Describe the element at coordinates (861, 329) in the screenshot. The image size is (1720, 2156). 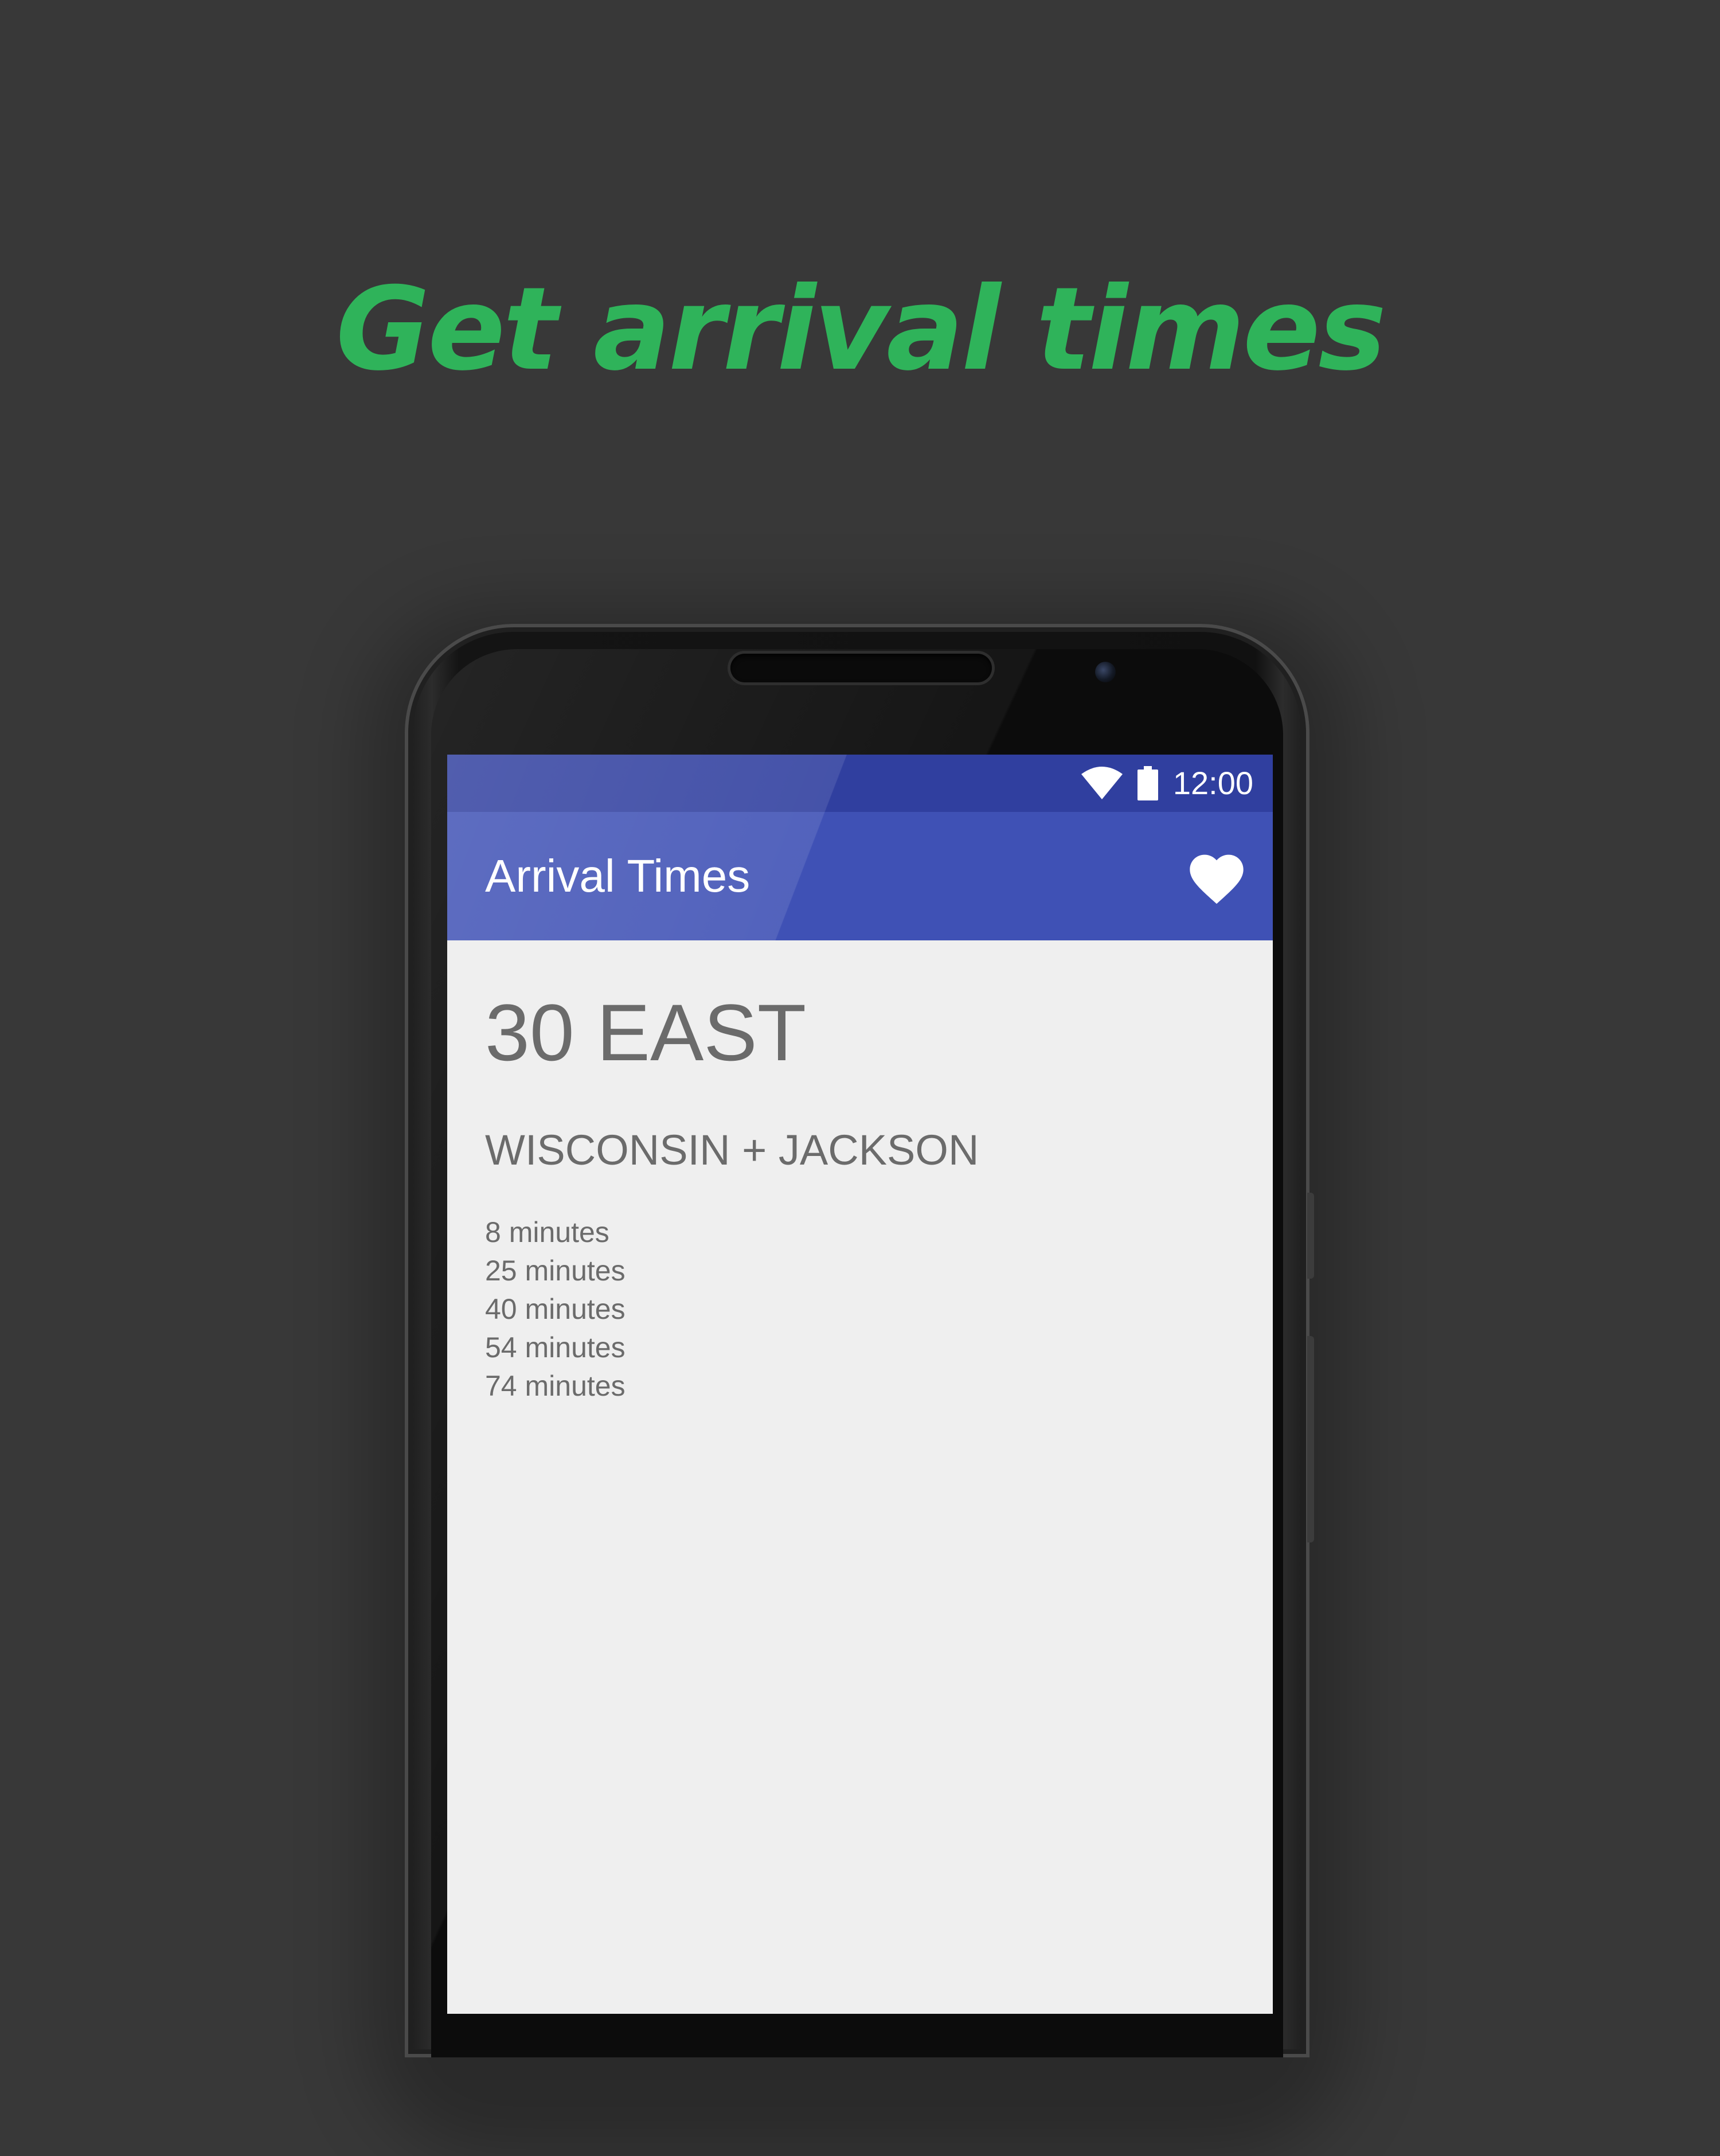
I see `promo-headline: Get arrival times` at that location.